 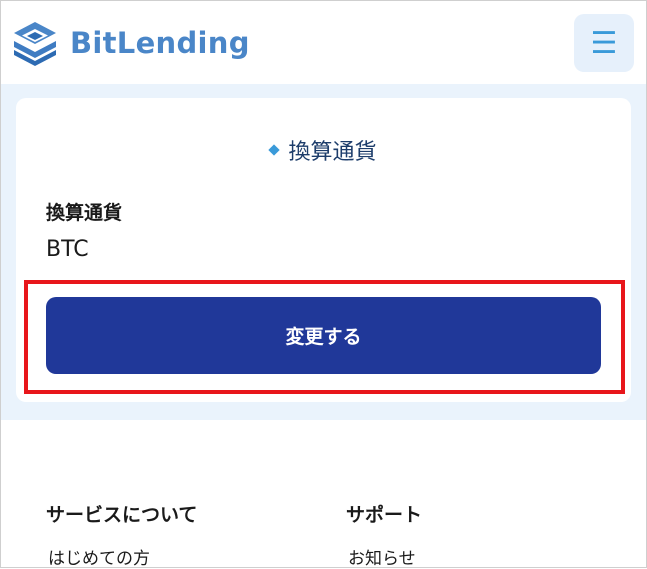 What do you see at coordinates (160, 43) in the screenshot?
I see `logo-text: BitLending` at bounding box center [160, 43].